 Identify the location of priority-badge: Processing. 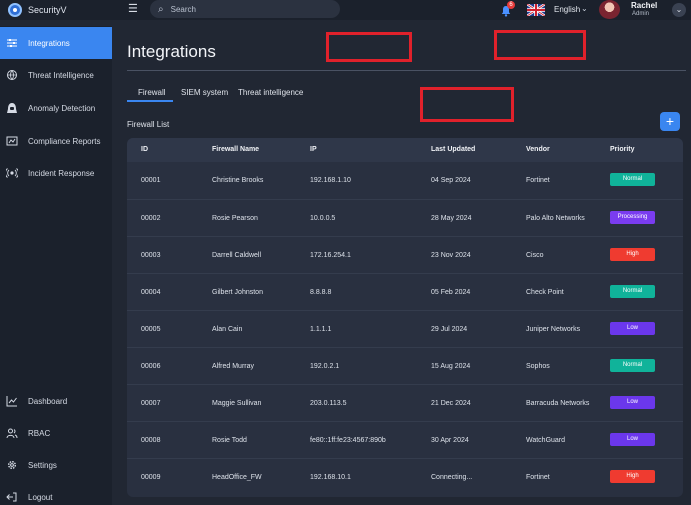
(632, 217).